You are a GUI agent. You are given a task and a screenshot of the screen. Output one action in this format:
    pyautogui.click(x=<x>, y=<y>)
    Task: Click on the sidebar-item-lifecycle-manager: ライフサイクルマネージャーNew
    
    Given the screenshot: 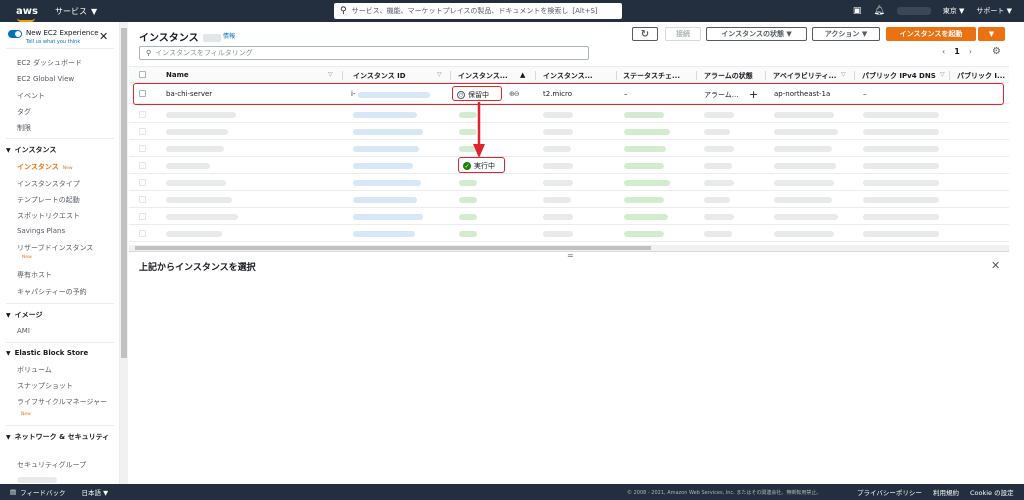 What is the action you would take?
    pyautogui.click(x=63, y=408)
    